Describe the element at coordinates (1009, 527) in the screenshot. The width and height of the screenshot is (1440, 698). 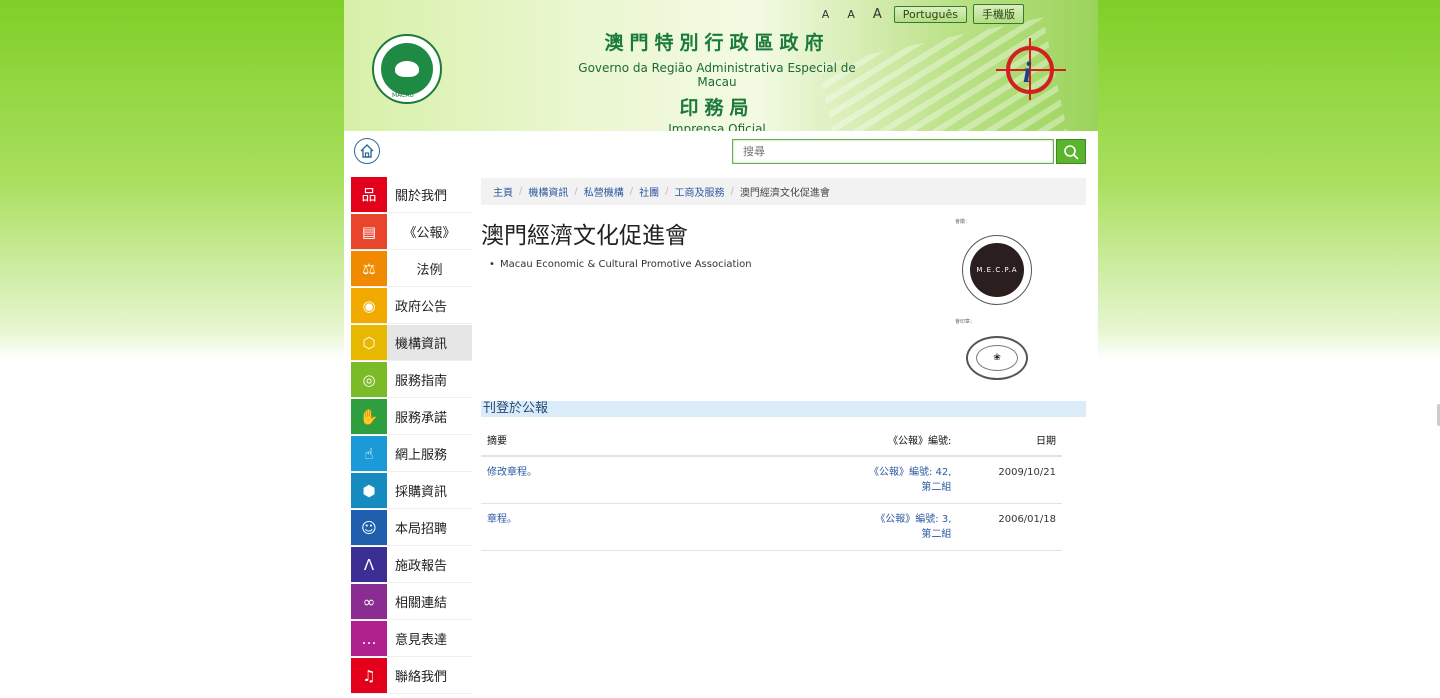
I see `date-cell: 2006/01/18` at that location.